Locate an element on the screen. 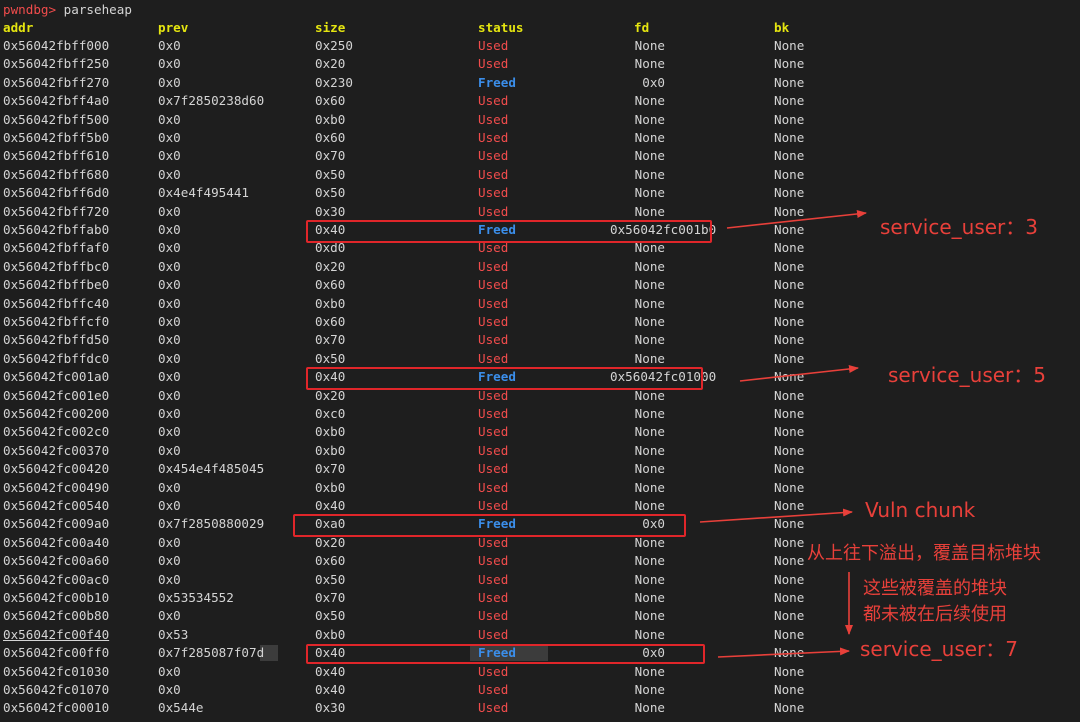 The width and height of the screenshot is (1080, 722). annotation-unused-note-line2: 都未被在后续使用 is located at coordinates (935, 614).